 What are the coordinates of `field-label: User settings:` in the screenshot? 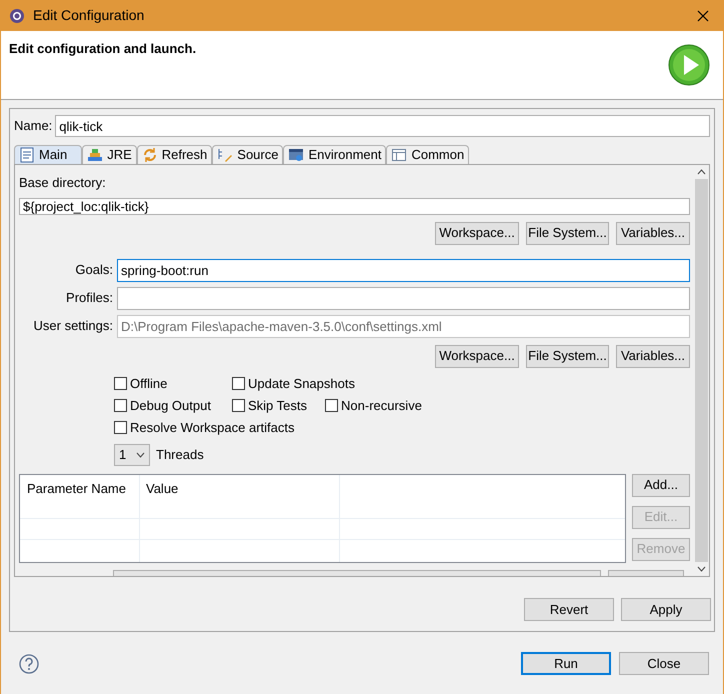 It's located at (72, 326).